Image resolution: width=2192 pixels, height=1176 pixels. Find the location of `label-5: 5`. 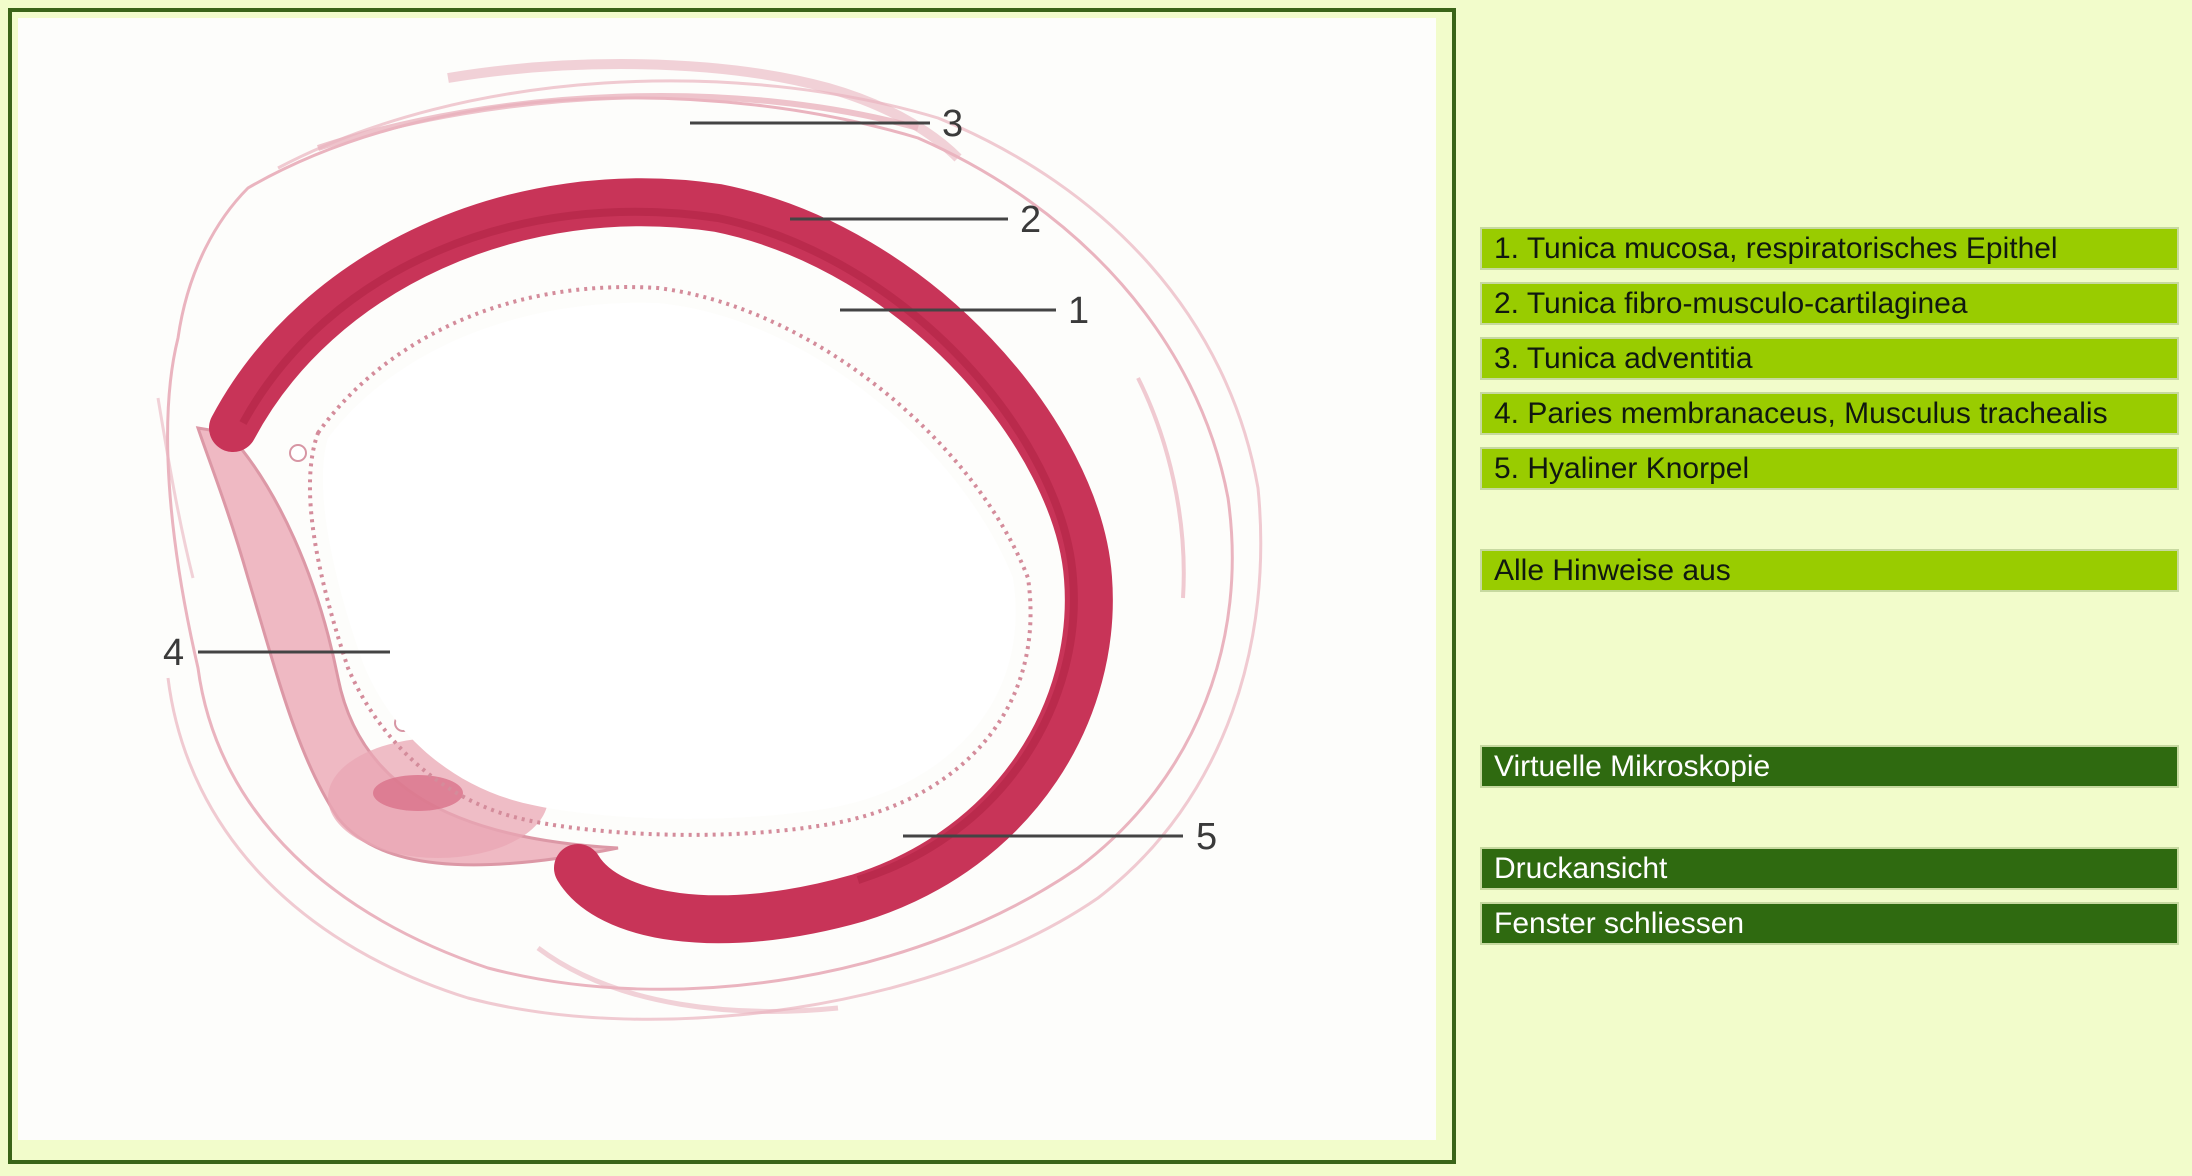

label-5: 5 is located at coordinates (1206, 837).